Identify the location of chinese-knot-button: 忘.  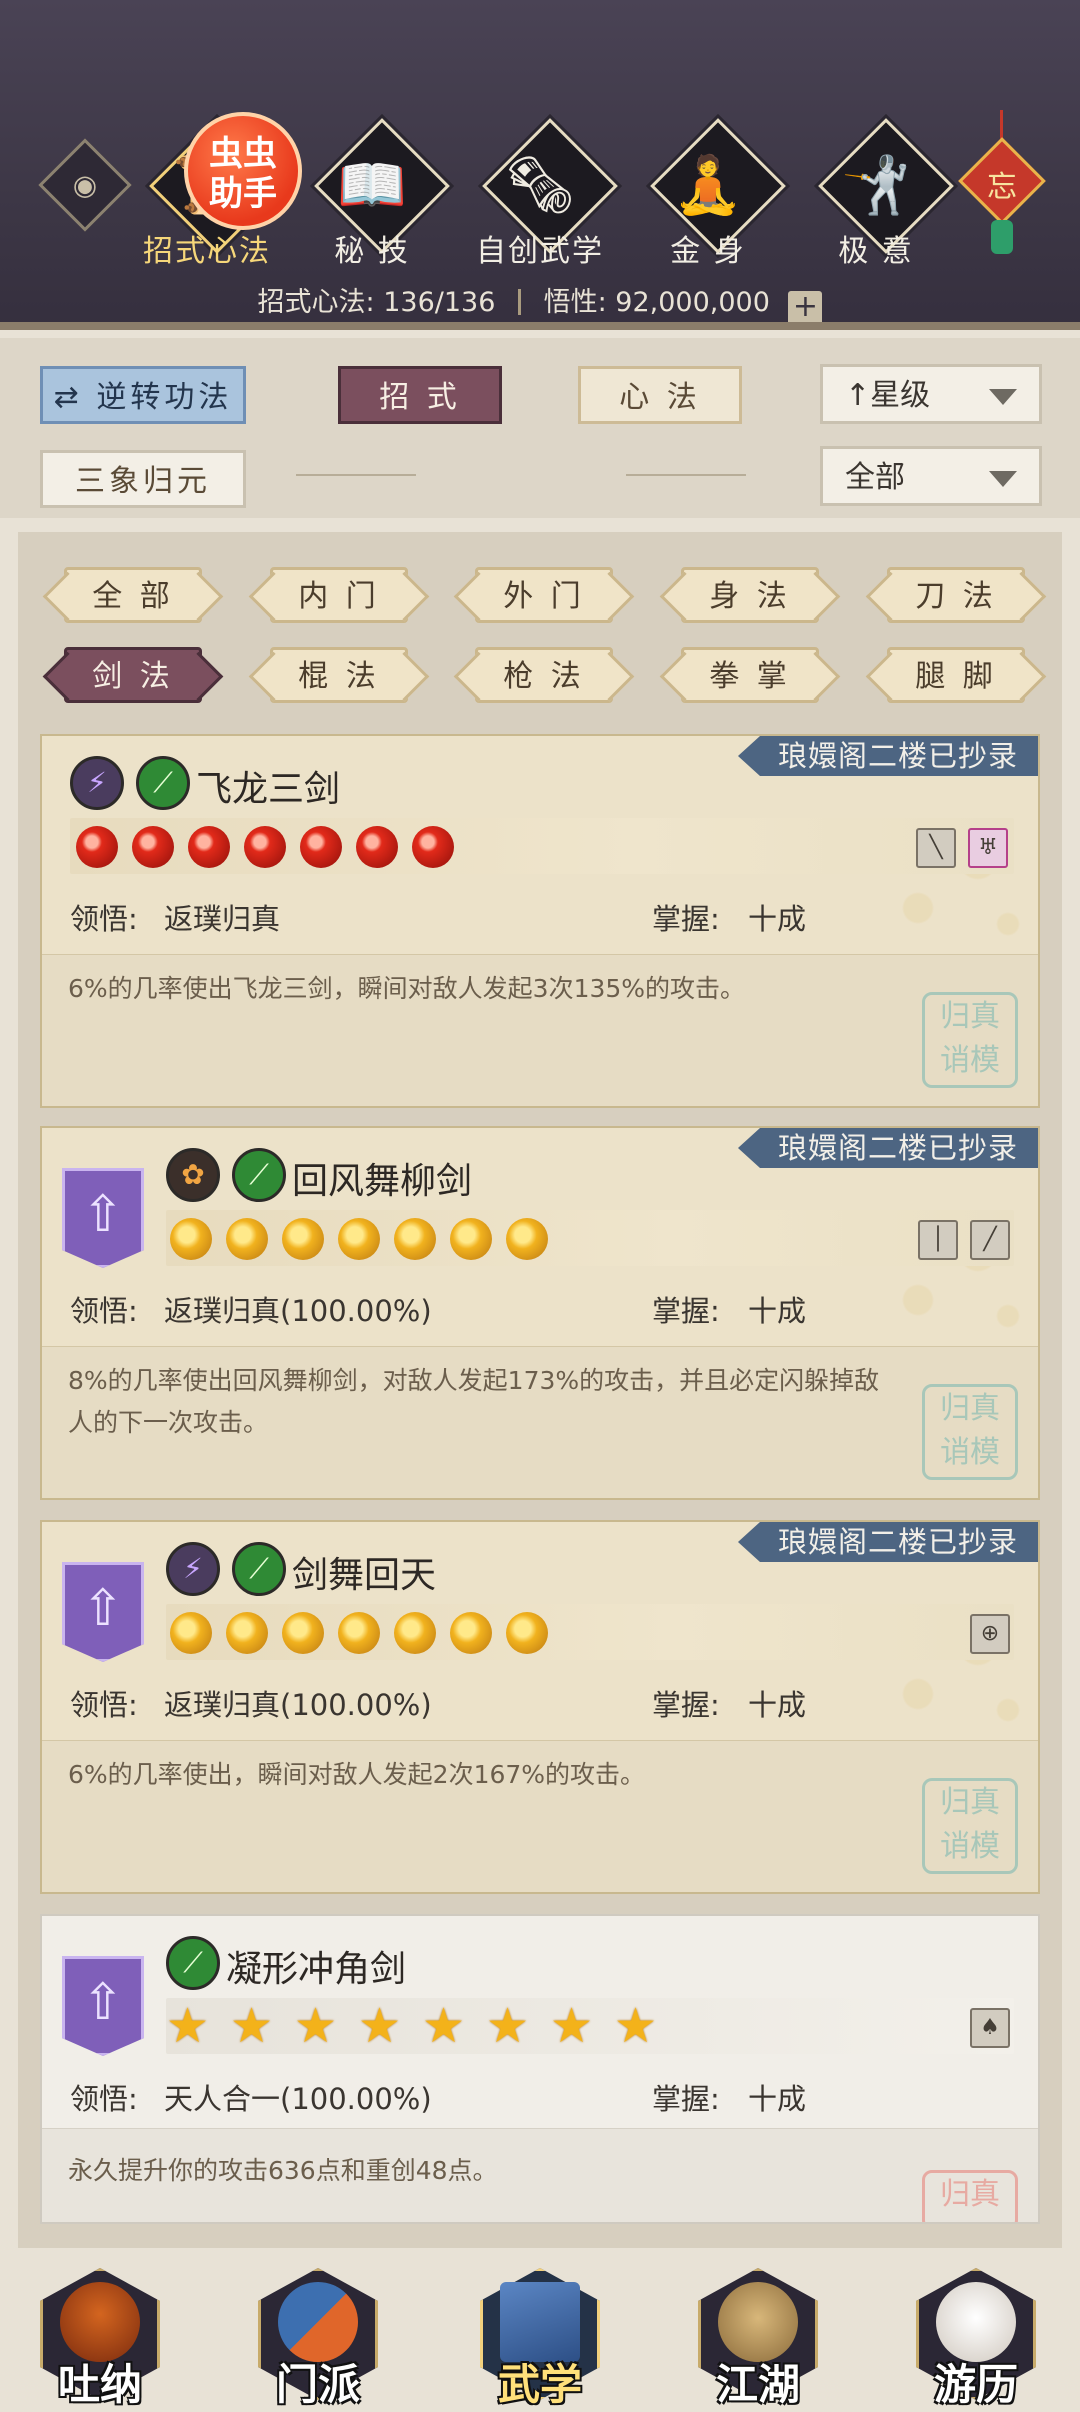
(1002, 182).